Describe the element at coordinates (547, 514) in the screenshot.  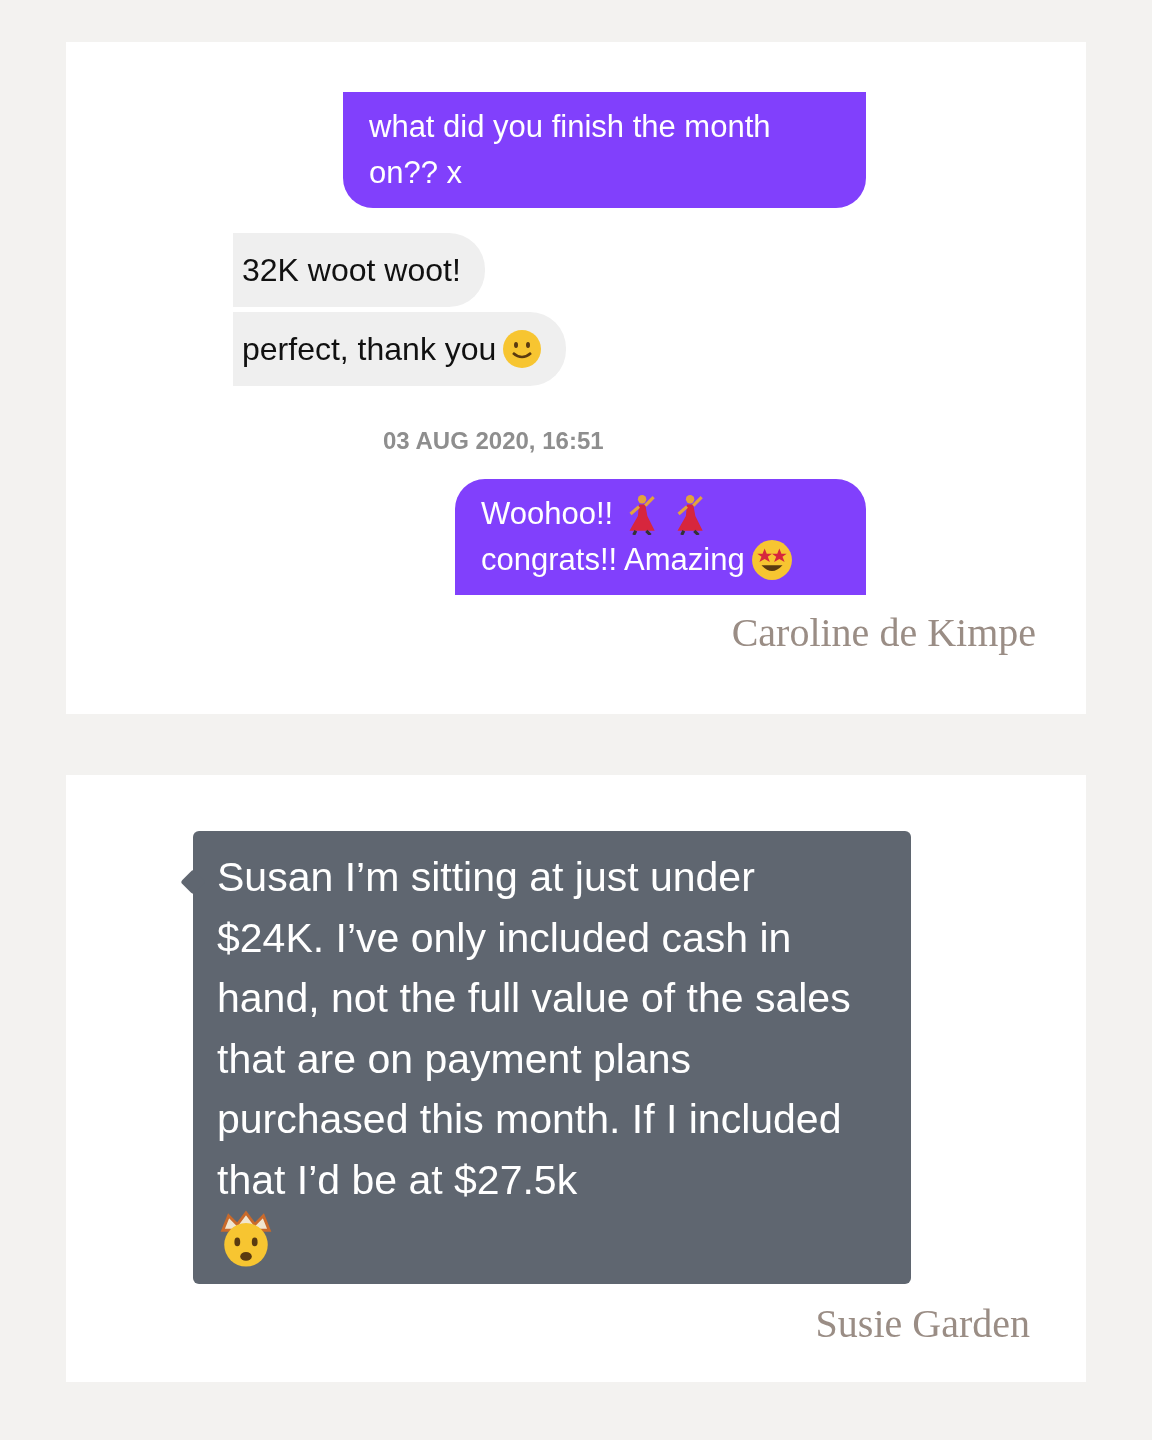
I see `message-text: Woohoo!!` at that location.